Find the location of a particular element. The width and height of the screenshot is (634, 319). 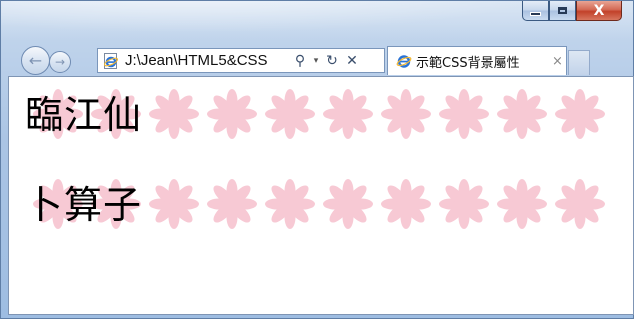

address-tools: ⚲ ▾ ↻ ✕ is located at coordinates (326, 61).